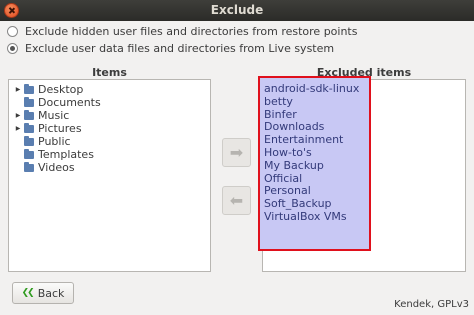 The image size is (474, 315). What do you see at coordinates (12, 48) in the screenshot?
I see `radio-user-data` at bounding box center [12, 48].